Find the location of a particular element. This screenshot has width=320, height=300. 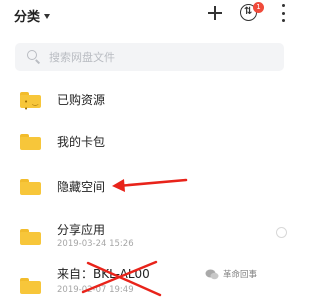

annotation-overlay is located at coordinates (134, 237).